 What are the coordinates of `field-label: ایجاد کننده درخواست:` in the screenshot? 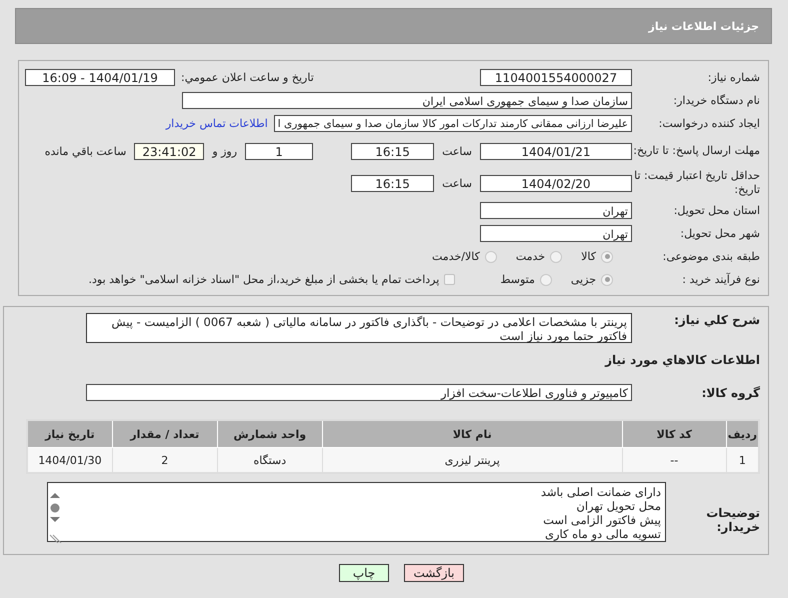 It's located at (709, 123).